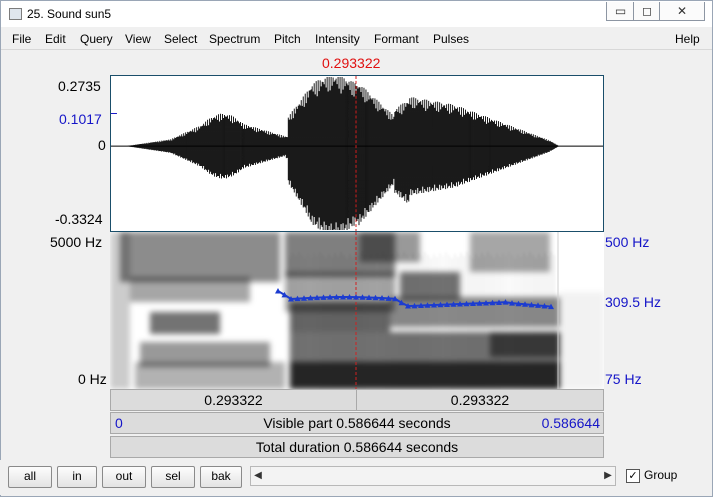 Image resolution: width=713 pixels, height=497 pixels. What do you see at coordinates (451, 39) in the screenshot?
I see `menu-pulses: Pulses` at bounding box center [451, 39].